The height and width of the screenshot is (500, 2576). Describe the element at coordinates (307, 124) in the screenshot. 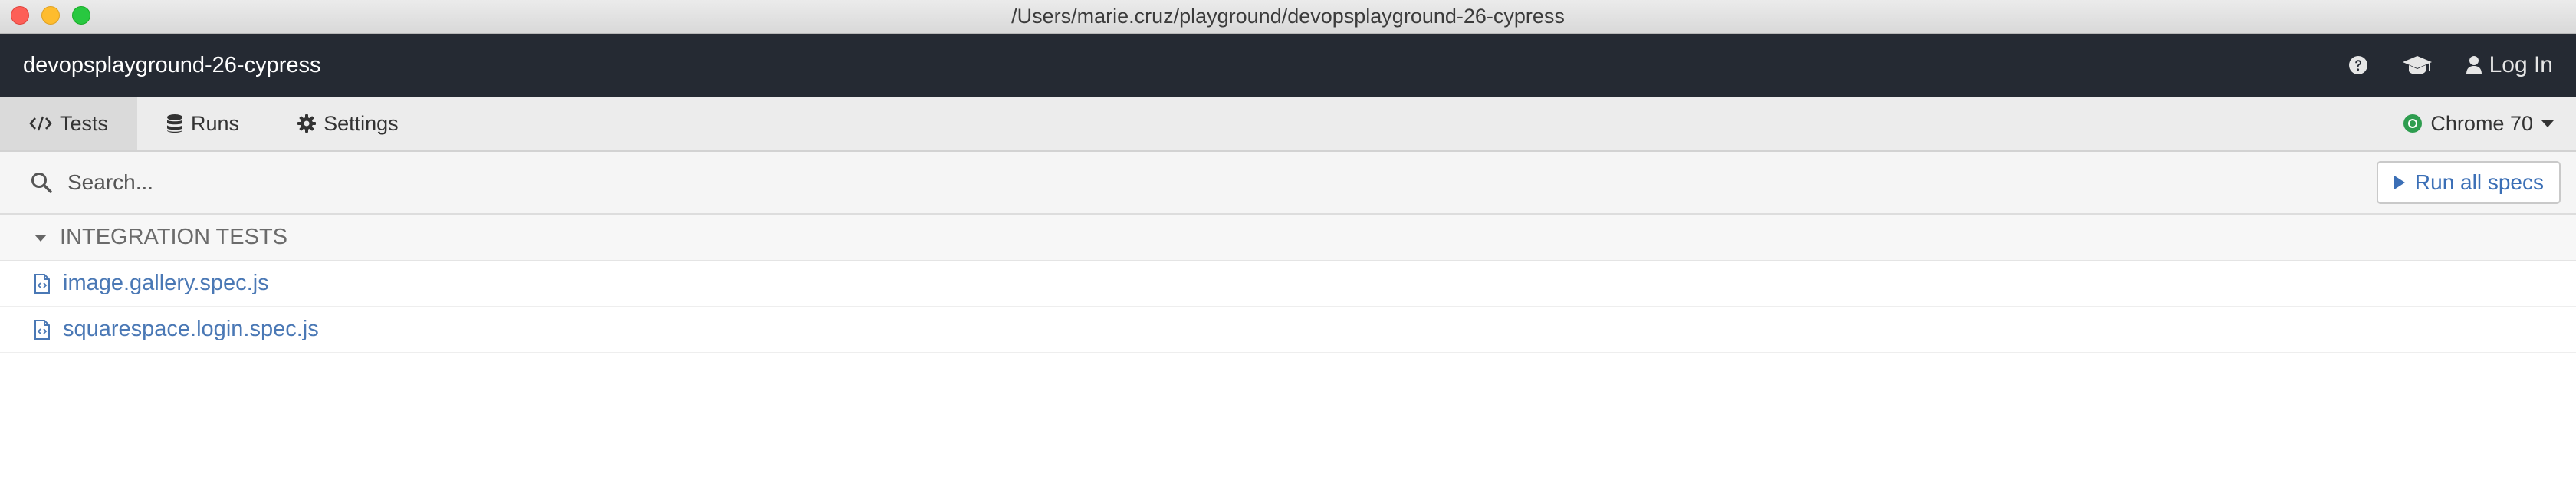

I see `gear-icon` at that location.